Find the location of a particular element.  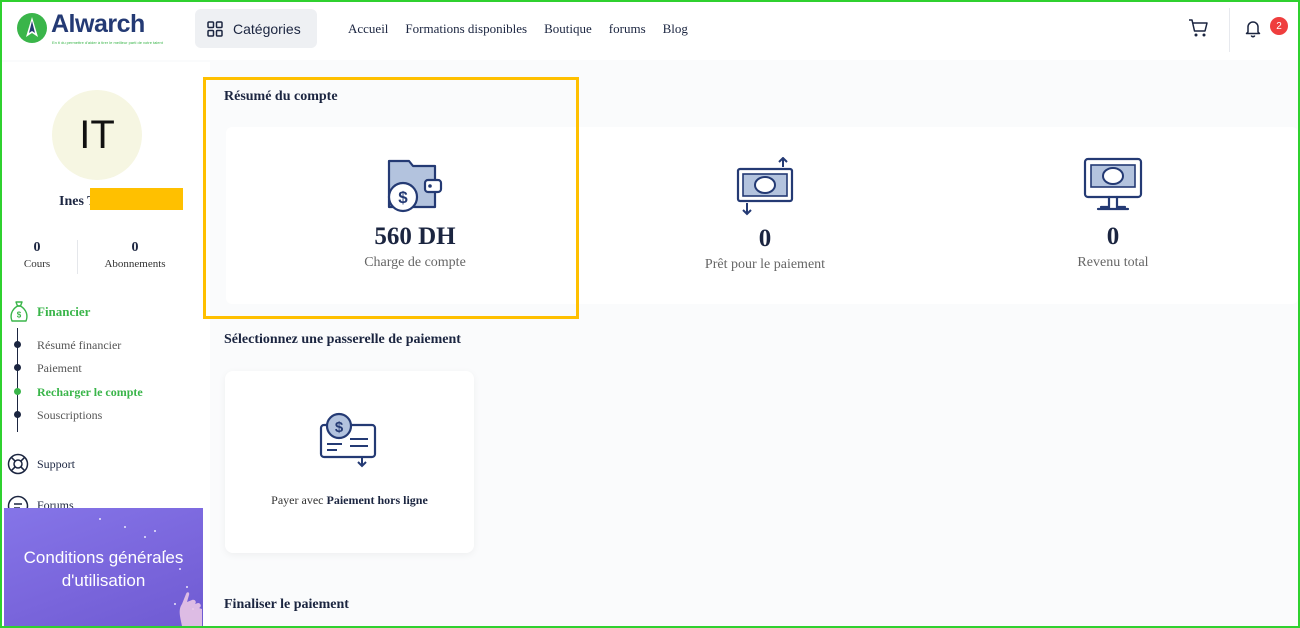

stat-subscriptions: 0 Abonnements is located at coordinates (135, 255).